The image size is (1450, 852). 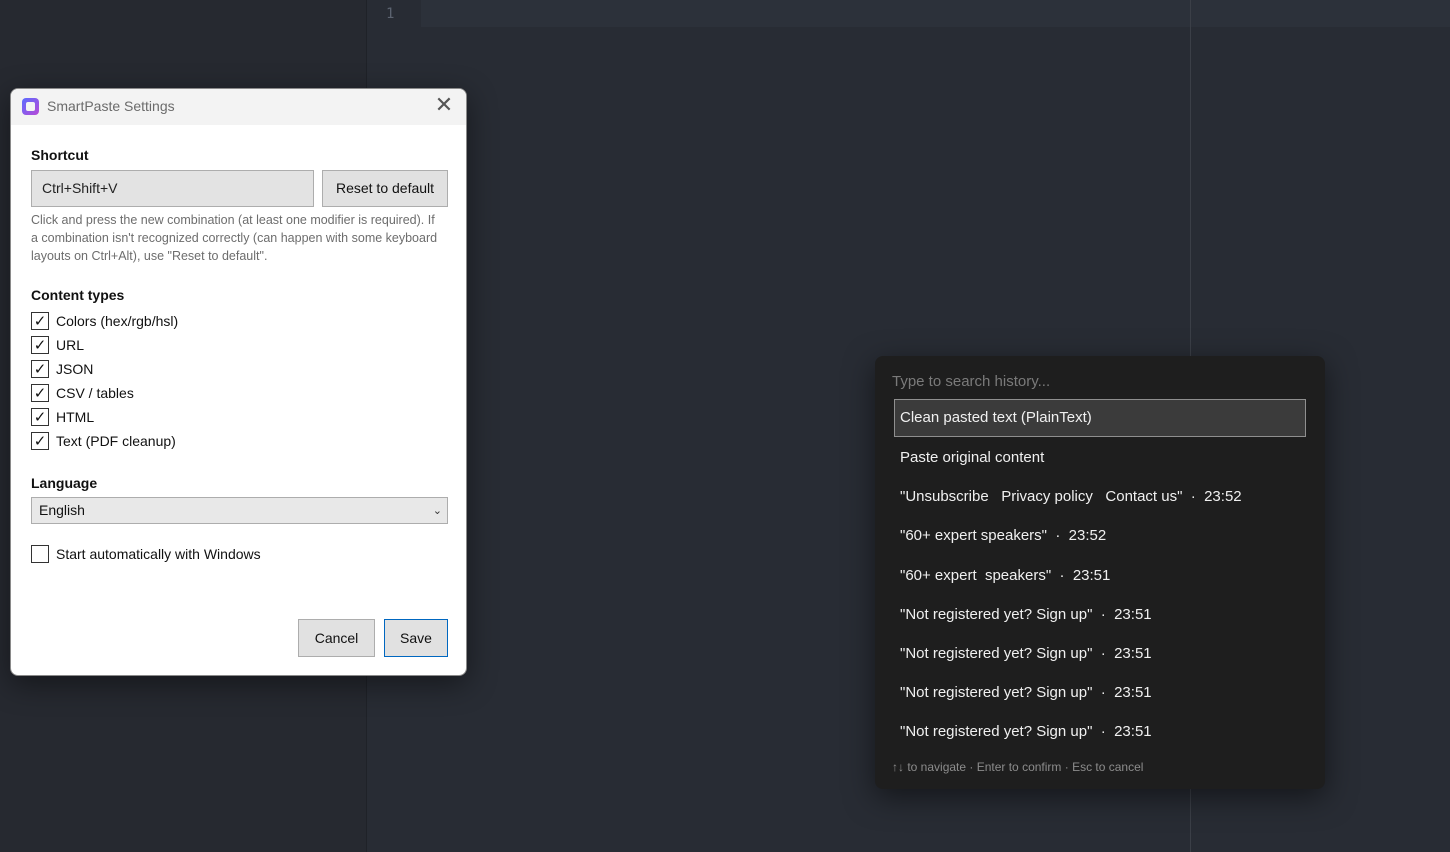 What do you see at coordinates (238, 107) in the screenshot?
I see `dialog-titlebar: SmartPaste Settings ✕` at bounding box center [238, 107].